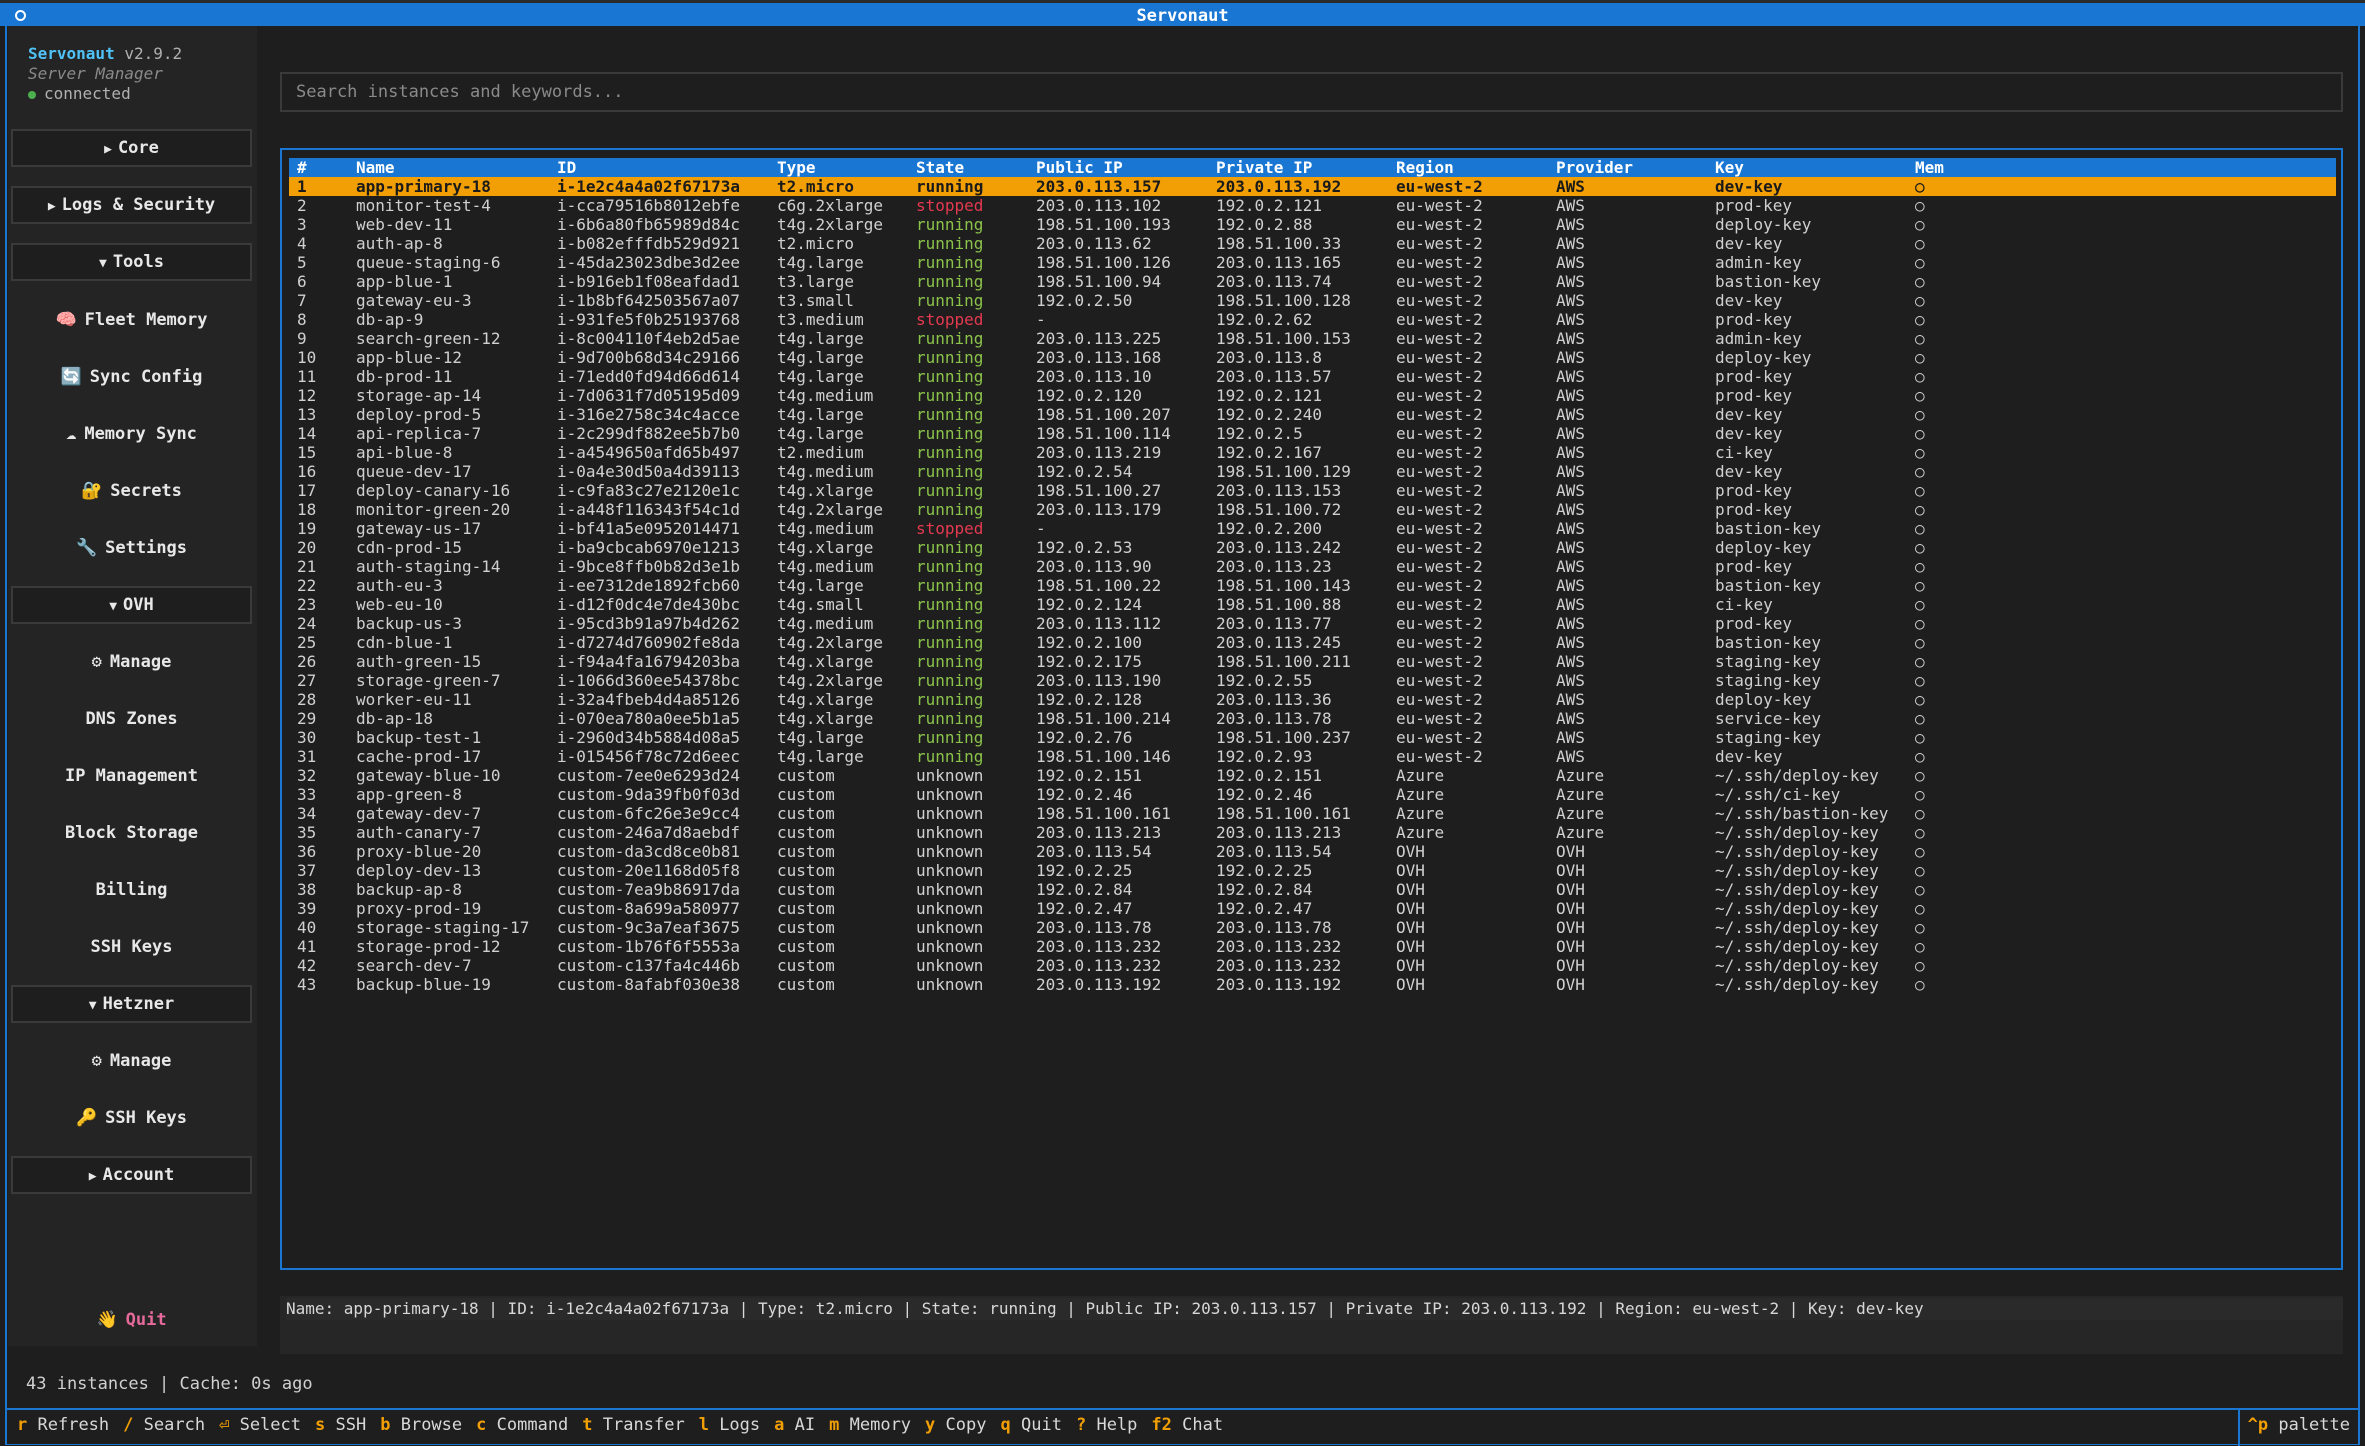  Describe the element at coordinates (962, 1425) in the screenshot. I see `keybinding-copy: y Copy` at that location.